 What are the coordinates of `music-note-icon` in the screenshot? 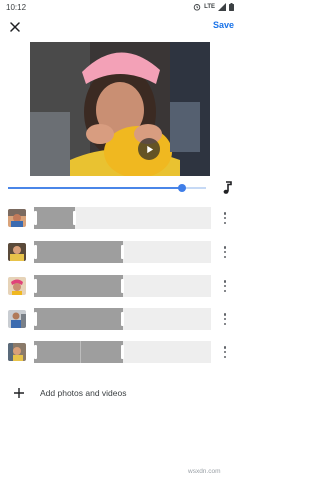 It's located at (227, 188).